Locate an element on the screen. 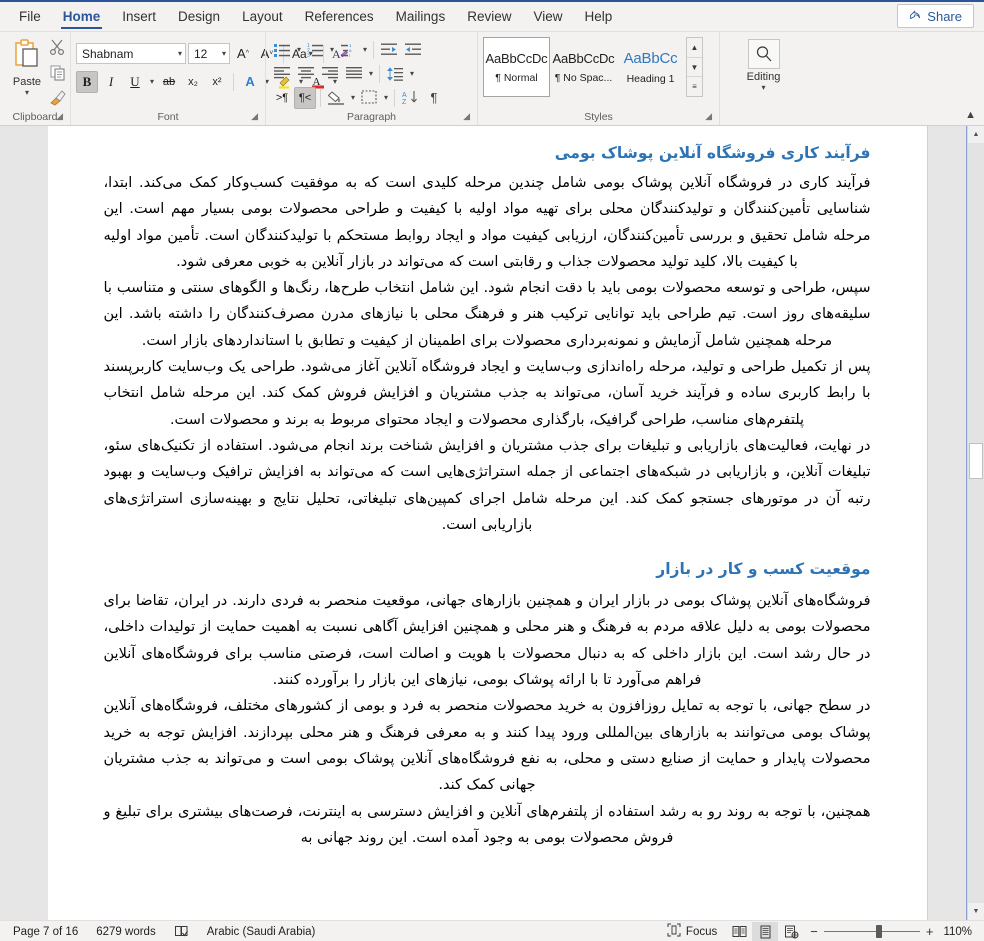 This screenshot has width=984, height=941. font-name-combobox: Shabnam ▾ is located at coordinates (131, 53).